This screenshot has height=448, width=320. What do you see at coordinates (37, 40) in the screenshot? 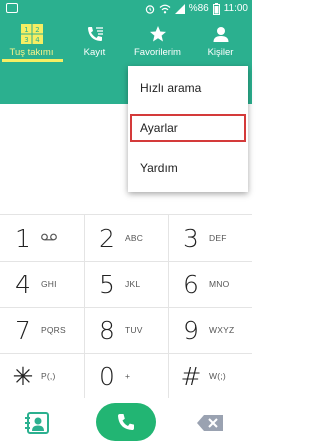
I see `svg-text: 4` at bounding box center [37, 40].